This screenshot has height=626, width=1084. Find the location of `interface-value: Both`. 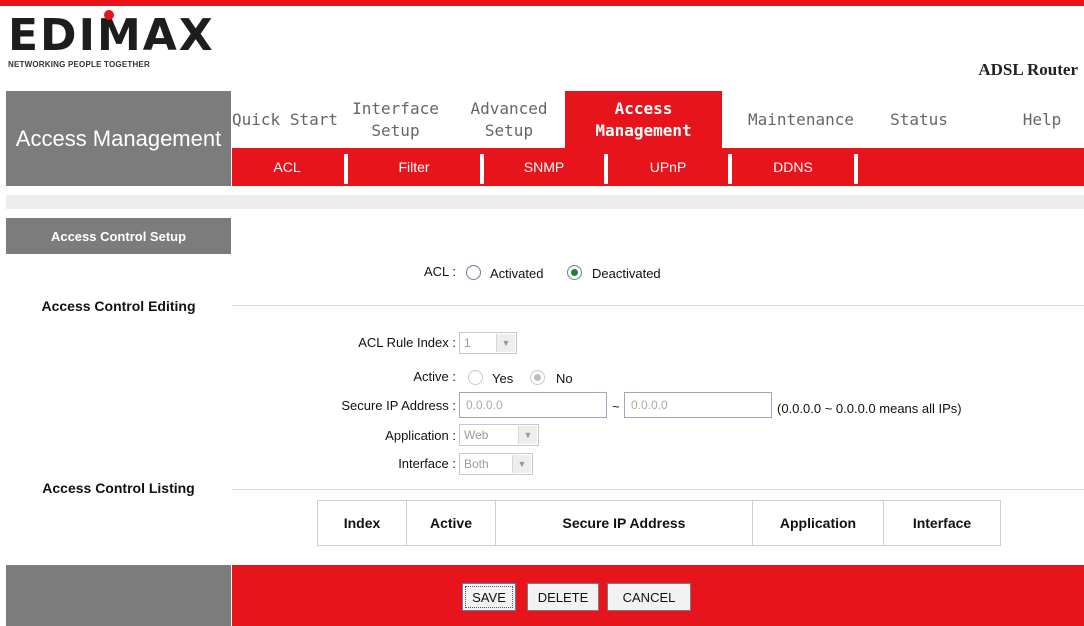

interface-value: Both is located at coordinates (476, 464).